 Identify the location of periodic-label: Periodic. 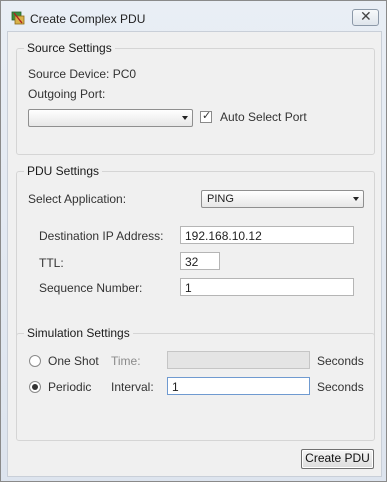
(69, 387).